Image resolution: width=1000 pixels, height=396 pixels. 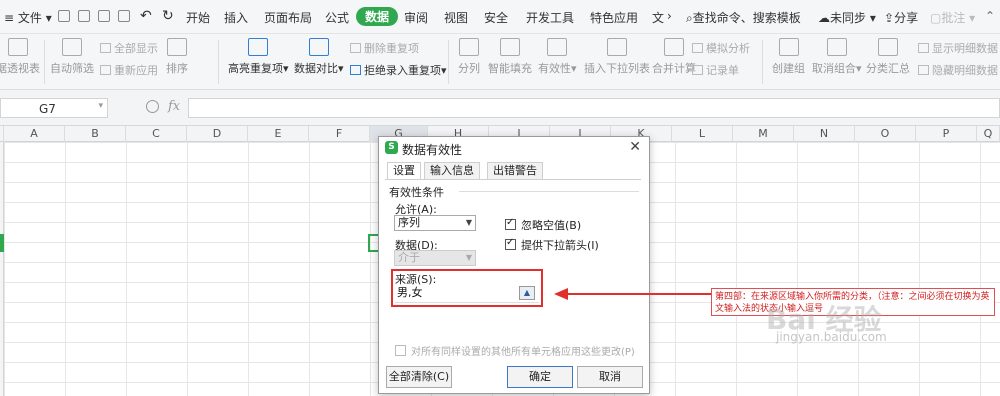 I want to click on remove-duplicates-button: 删除重复项, so click(x=384, y=48).